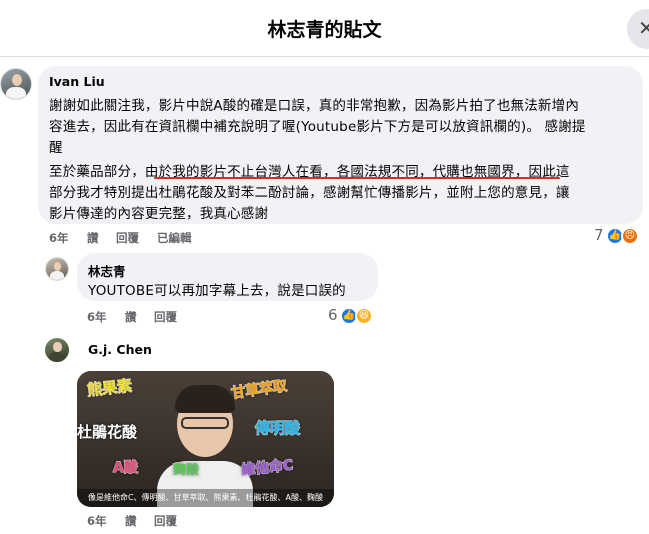  I want to click on reaction-count: 7, so click(599, 235).